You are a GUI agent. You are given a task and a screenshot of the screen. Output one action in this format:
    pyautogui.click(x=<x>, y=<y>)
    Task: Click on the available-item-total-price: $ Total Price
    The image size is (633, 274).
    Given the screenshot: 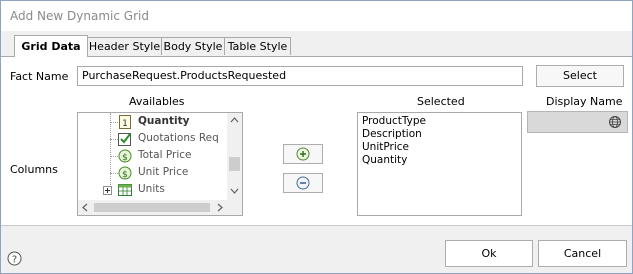 What is the action you would take?
    pyautogui.click(x=153, y=156)
    